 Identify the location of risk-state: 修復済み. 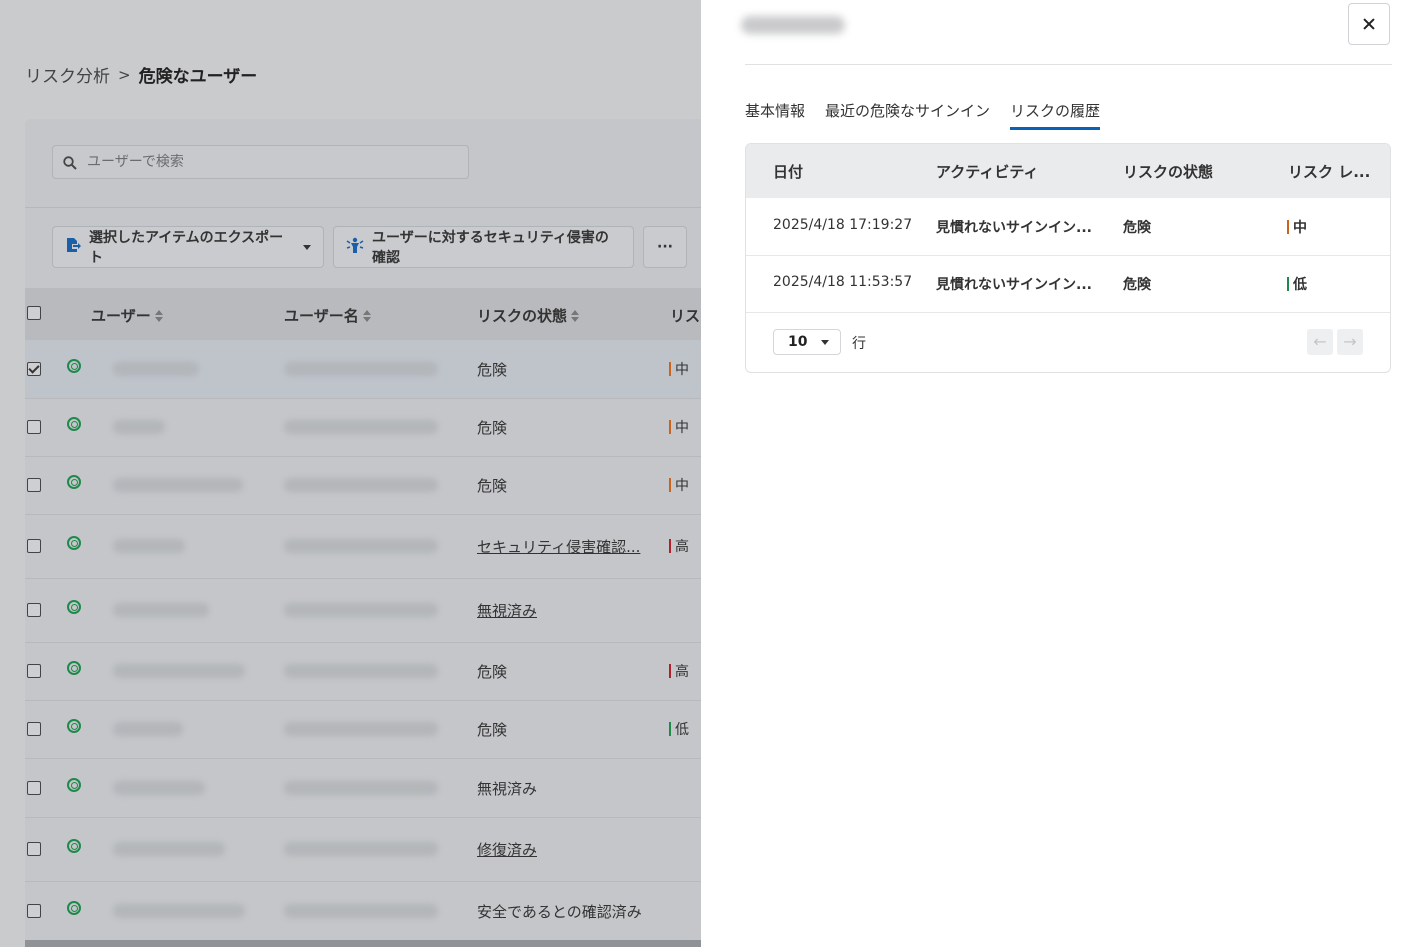
(507, 849).